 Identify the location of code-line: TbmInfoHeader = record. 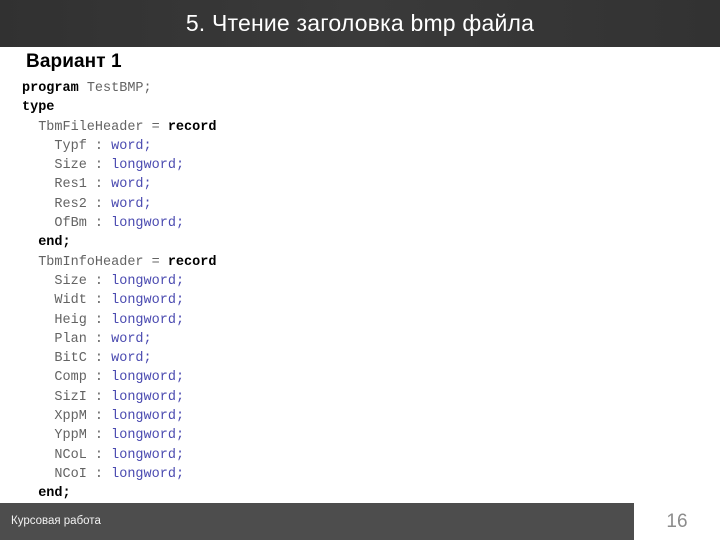
(119, 262).